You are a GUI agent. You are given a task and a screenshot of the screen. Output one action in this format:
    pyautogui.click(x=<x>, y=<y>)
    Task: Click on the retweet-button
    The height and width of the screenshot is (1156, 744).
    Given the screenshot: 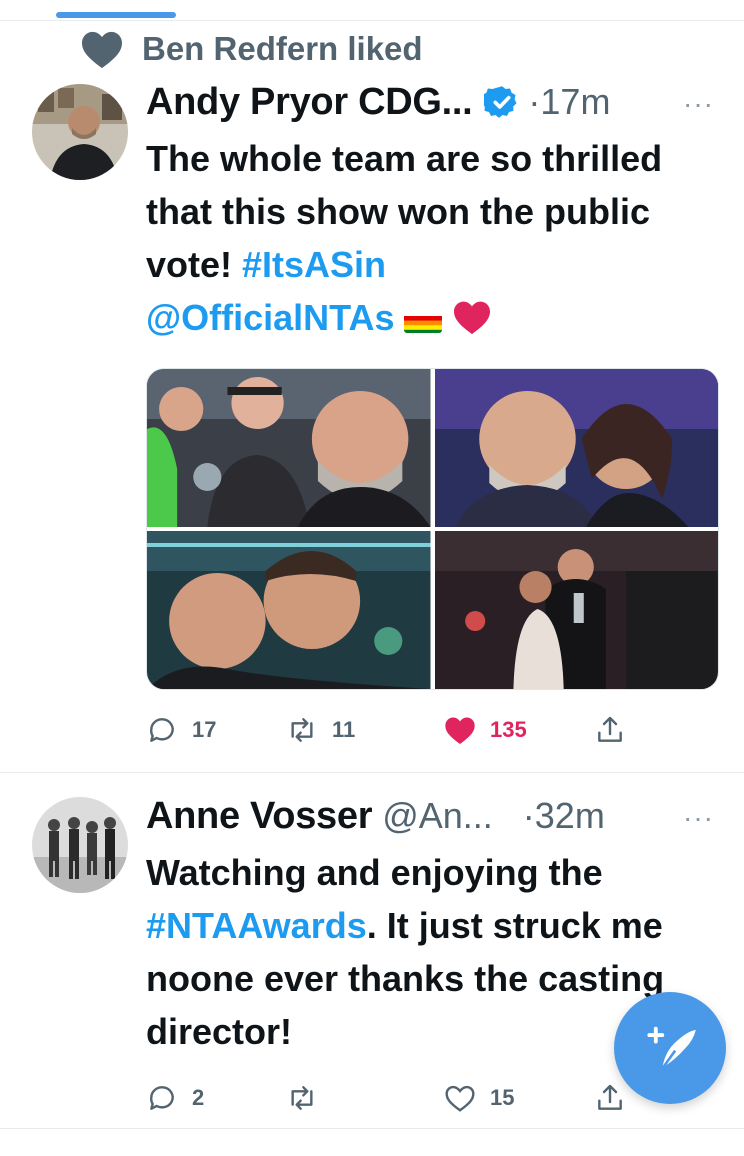 What is the action you would take?
    pyautogui.click(x=309, y=1098)
    